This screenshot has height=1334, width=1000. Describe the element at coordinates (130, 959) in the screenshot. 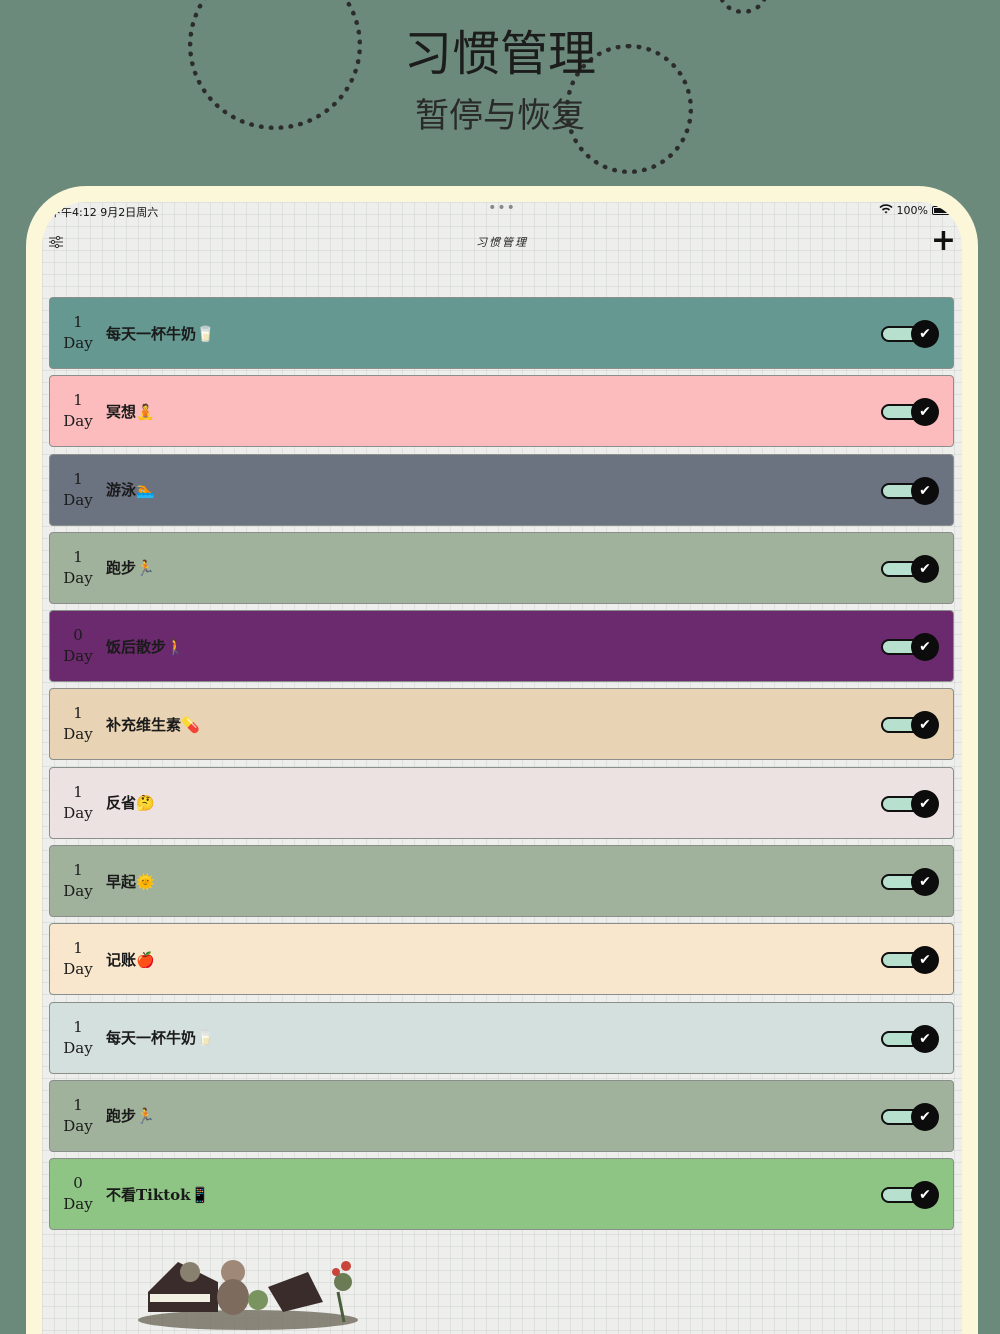

I see `habit-name: 记账🍎` at that location.